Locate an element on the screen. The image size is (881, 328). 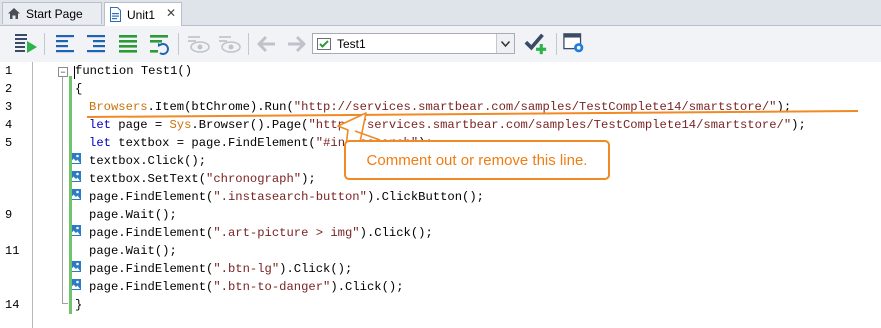
tab-unit1: Unit1 ✕ is located at coordinates (143, 14).